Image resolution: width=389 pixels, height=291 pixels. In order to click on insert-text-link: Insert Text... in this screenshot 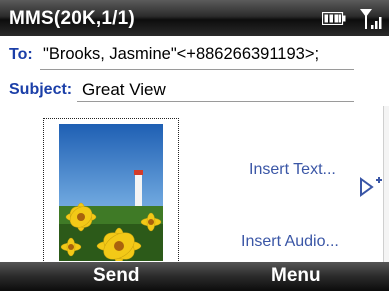, I will do `click(292, 170)`.